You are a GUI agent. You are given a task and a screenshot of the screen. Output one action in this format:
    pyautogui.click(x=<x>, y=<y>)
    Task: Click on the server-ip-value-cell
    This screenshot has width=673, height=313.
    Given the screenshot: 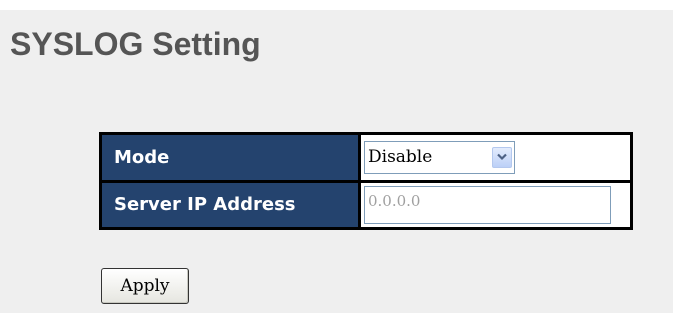 What is the action you would take?
    pyautogui.click(x=495, y=204)
    